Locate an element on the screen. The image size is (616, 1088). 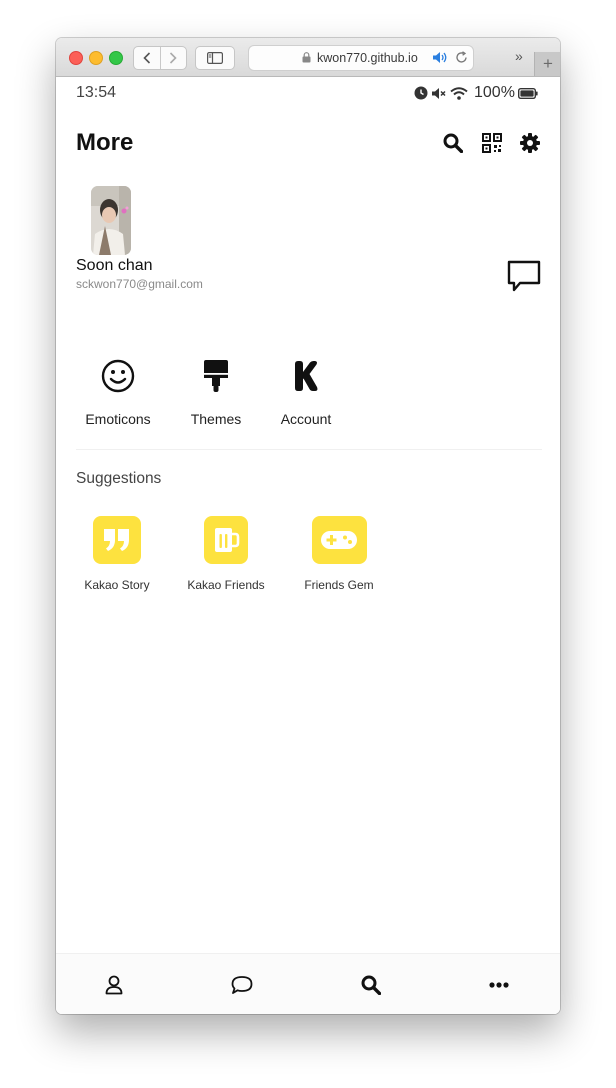
section-divider is located at coordinates (309, 449).